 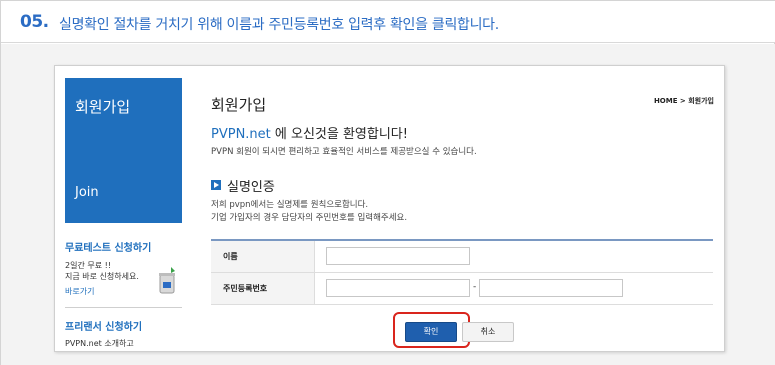 I want to click on section-desc-line2: 기업 가입자의 경우 담당자의 주민번호를 입력해주세요., so click(x=309, y=218).